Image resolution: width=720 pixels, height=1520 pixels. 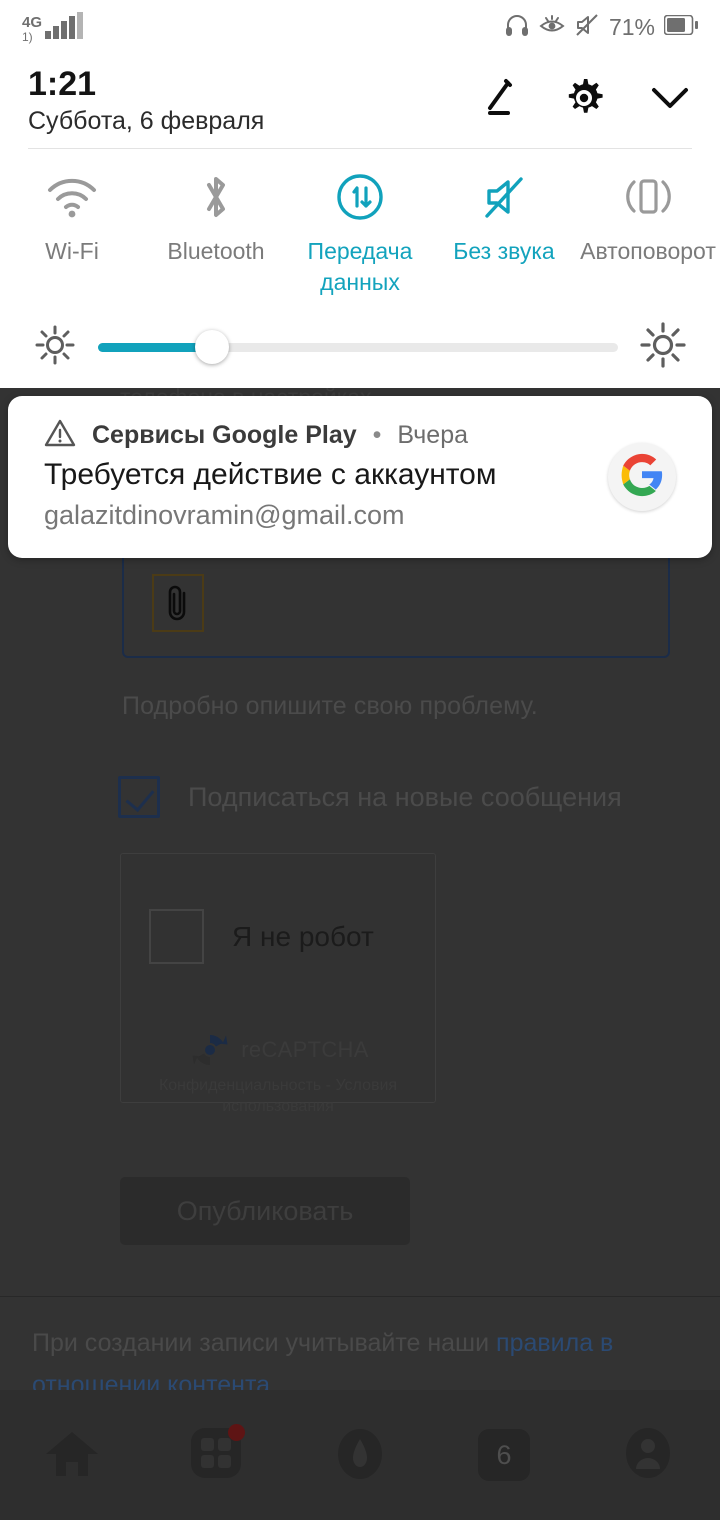 What do you see at coordinates (216, 235) in the screenshot?
I see `qs-tile-bluetooth: Bluetooth` at bounding box center [216, 235].